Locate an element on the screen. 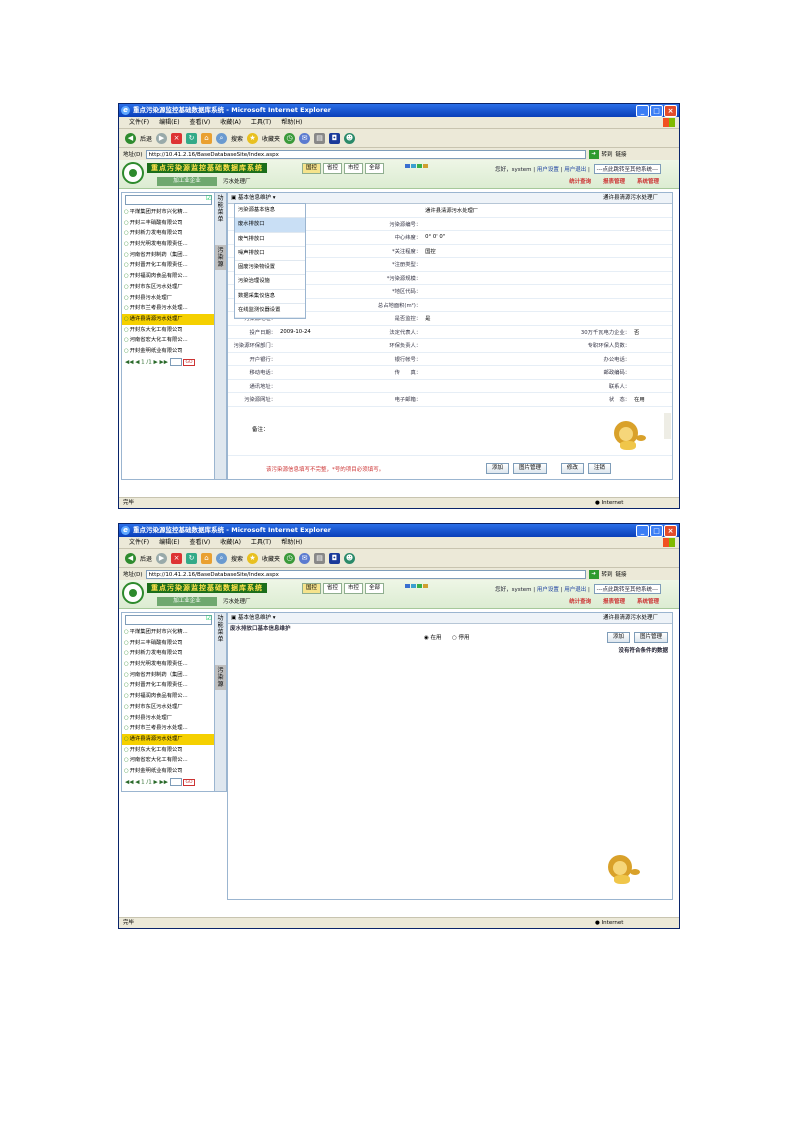  tab-city: 市控 is located at coordinates (354, 168).